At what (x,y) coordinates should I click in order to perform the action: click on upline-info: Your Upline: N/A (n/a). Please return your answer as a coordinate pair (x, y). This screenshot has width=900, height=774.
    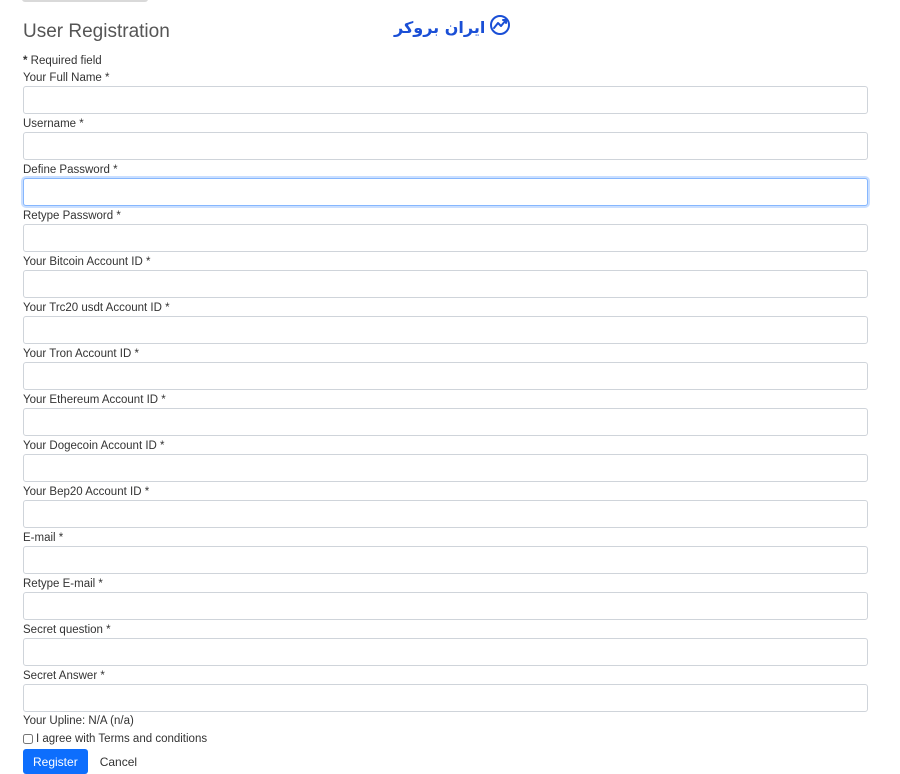
    Looking at the image, I should click on (78, 721).